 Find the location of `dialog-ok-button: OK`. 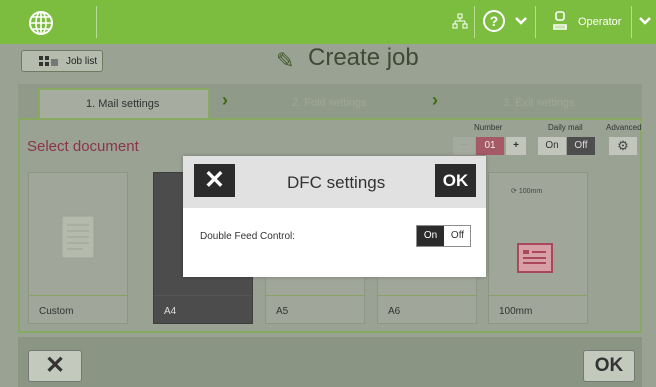

dialog-ok-button: OK is located at coordinates (455, 180).